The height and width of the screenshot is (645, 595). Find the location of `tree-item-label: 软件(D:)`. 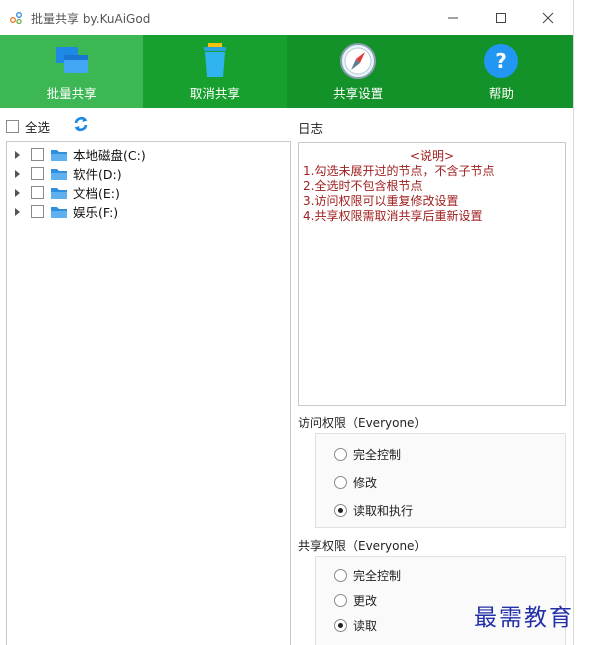

tree-item-label: 软件(D:) is located at coordinates (97, 174).